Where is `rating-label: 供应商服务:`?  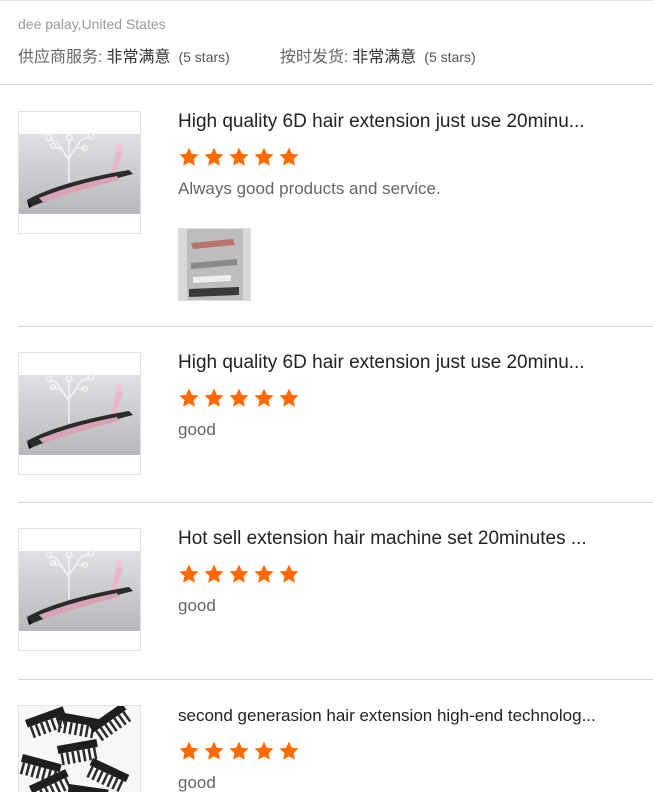 rating-label: 供应商服务: is located at coordinates (60, 57).